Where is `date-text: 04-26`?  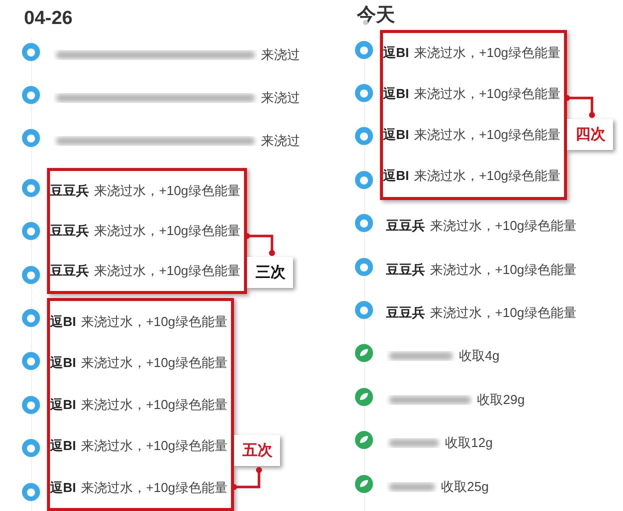
date-text: 04-26 is located at coordinates (48, 19).